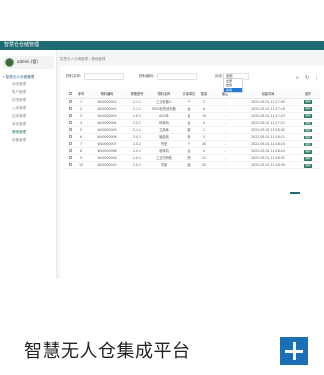 The height and width of the screenshot is (375, 324). I want to click on table-cell: 组, so click(189, 165).